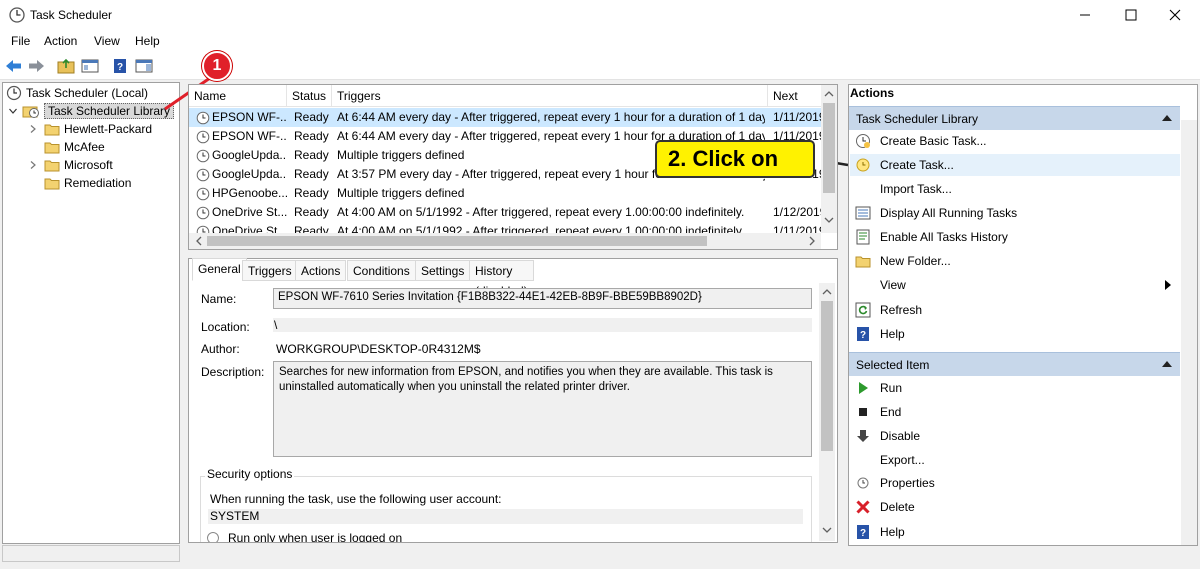 The height and width of the screenshot is (569, 1200). I want to click on action-display-running-tasks: Display All Running Tasks, so click(1015, 213).